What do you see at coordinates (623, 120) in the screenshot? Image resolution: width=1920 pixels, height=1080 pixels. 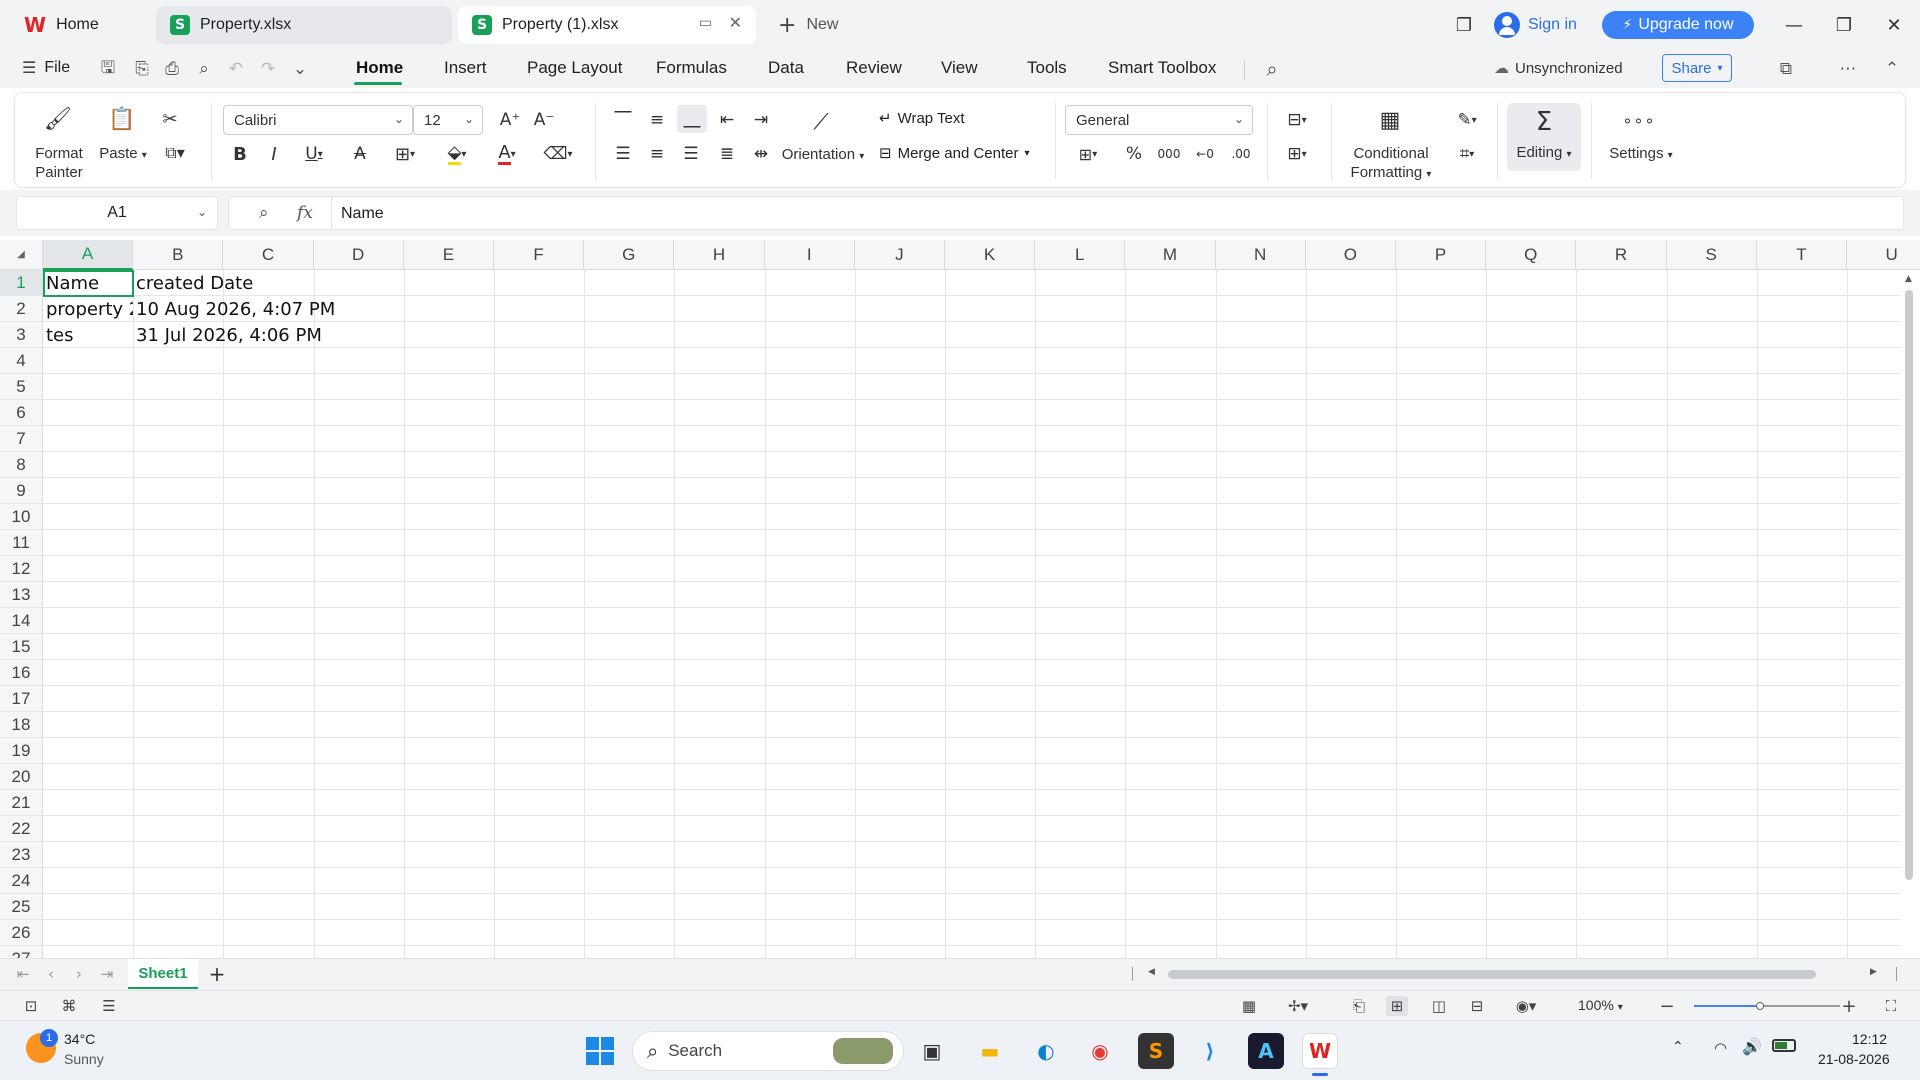 I see `align-top-icon: ⎺` at bounding box center [623, 120].